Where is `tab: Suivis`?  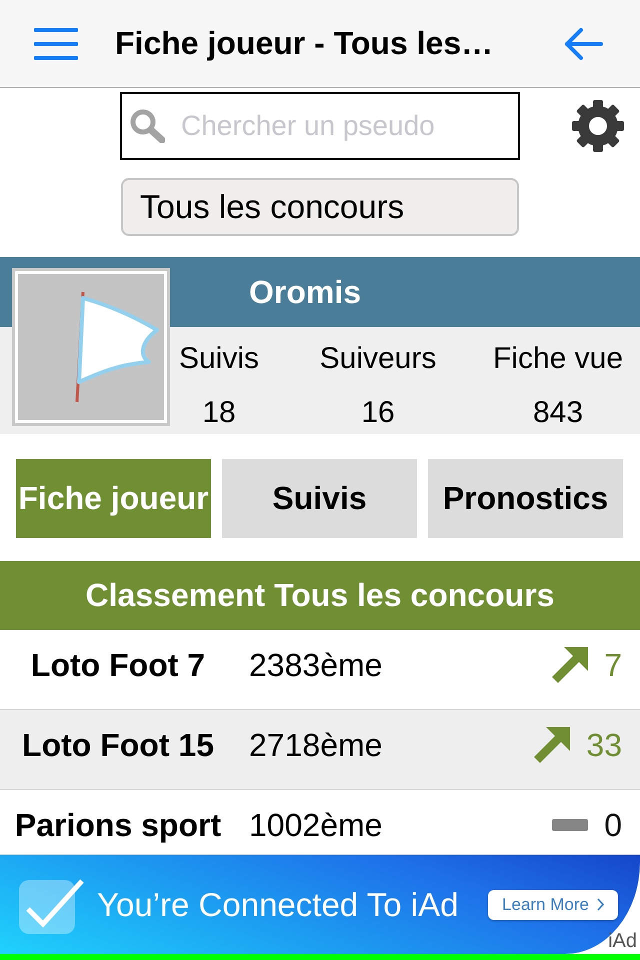 tab: Suivis is located at coordinates (319, 498).